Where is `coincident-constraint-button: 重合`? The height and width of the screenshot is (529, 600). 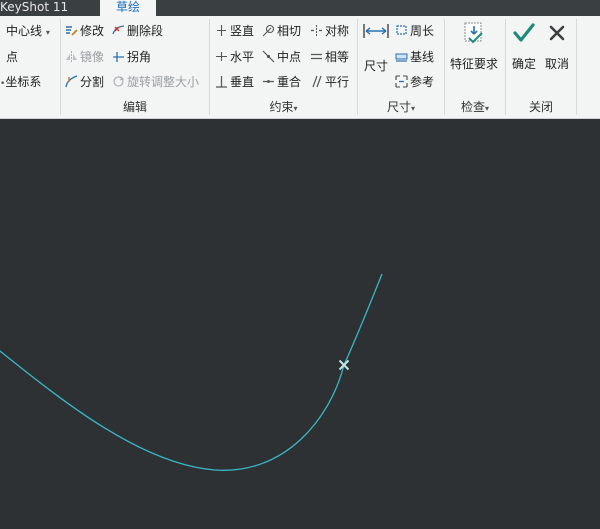
coincident-constraint-button: 重合 is located at coordinates (281, 82).